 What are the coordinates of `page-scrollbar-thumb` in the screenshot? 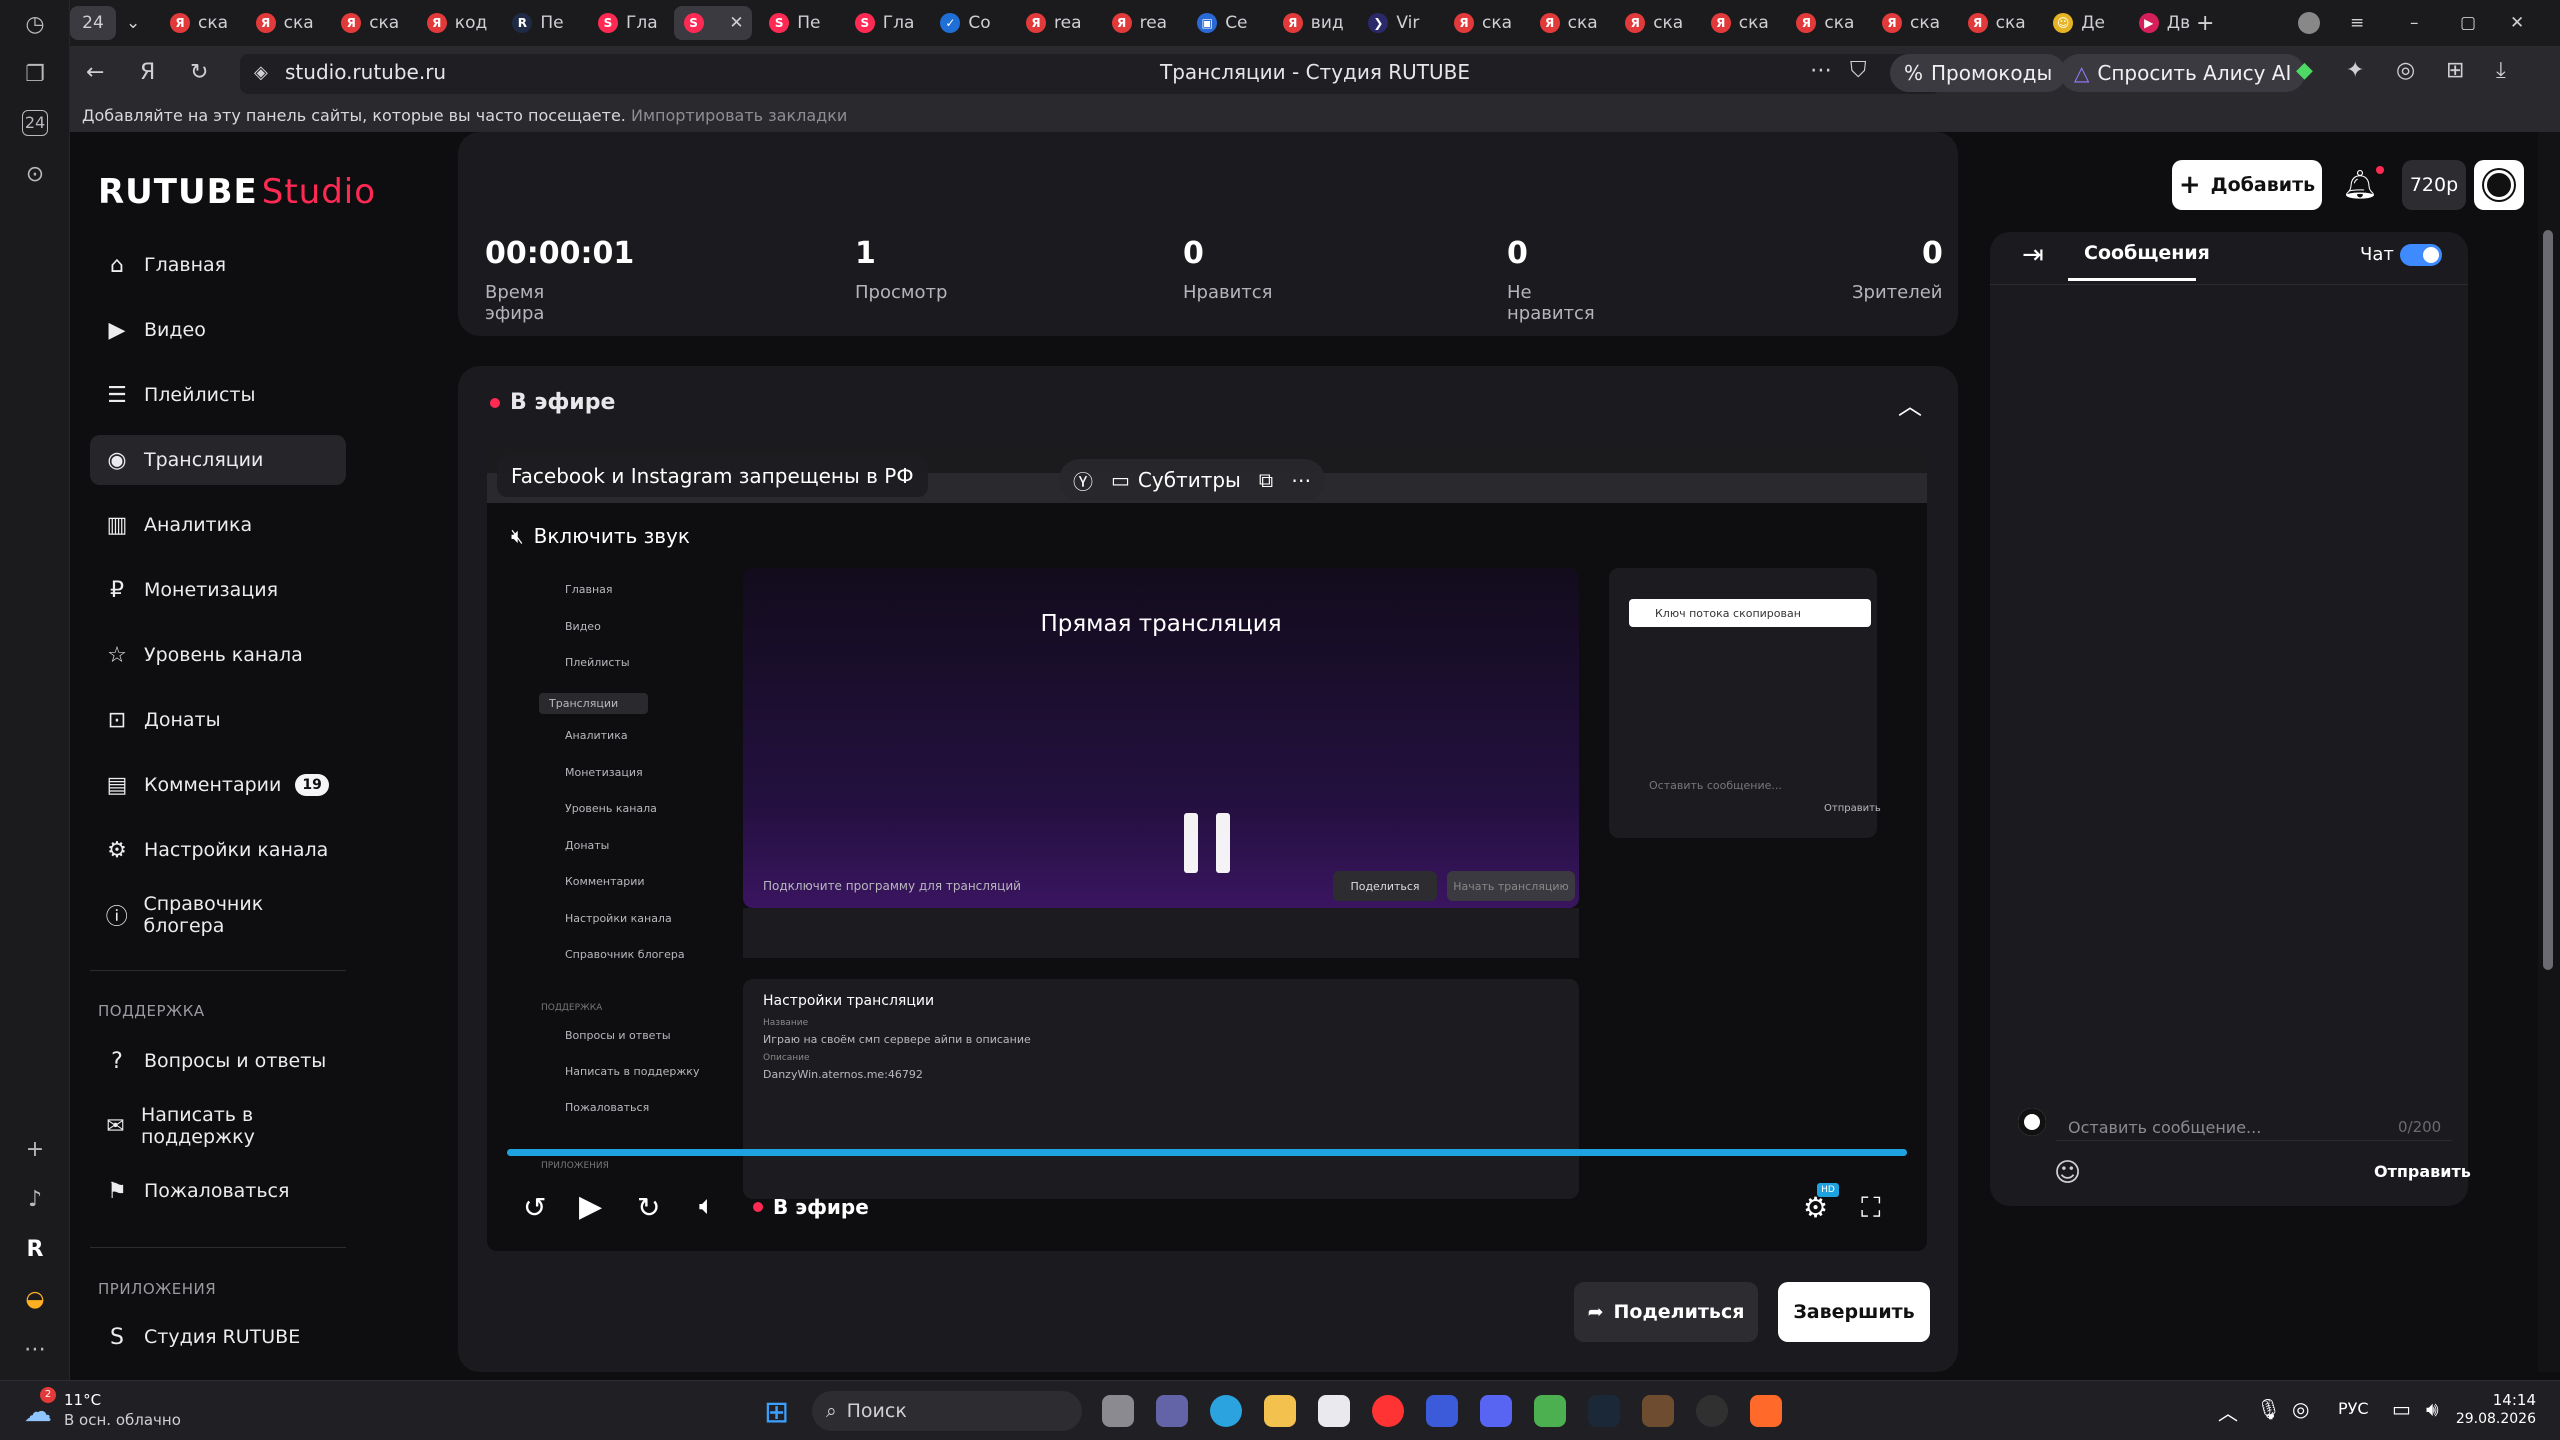 It's located at (2548, 600).